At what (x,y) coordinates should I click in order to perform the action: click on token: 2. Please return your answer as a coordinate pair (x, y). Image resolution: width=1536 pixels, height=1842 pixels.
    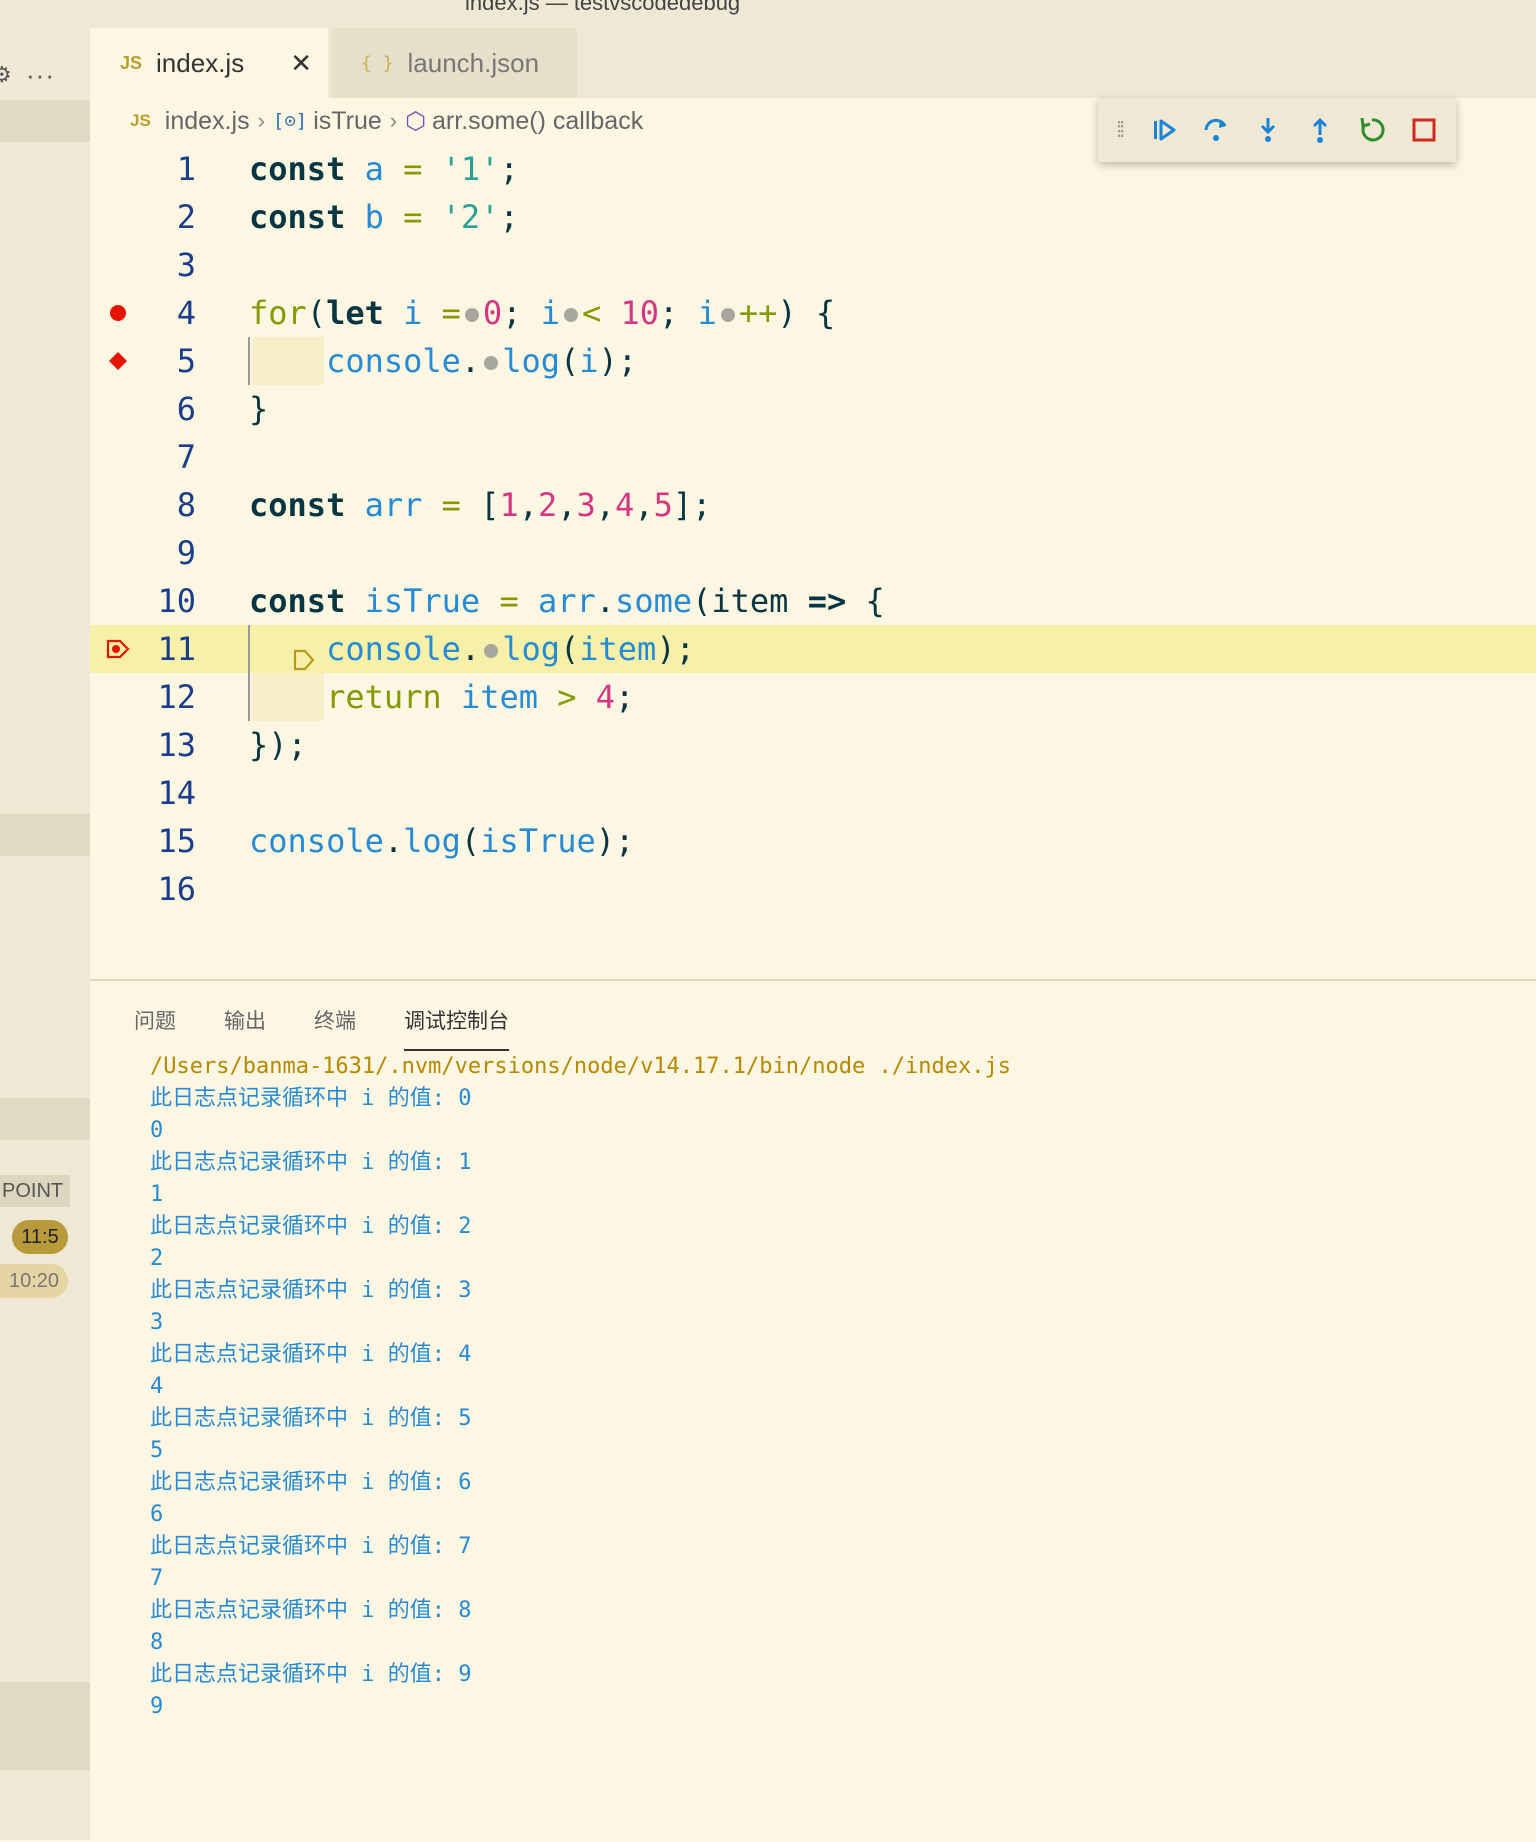
    Looking at the image, I should click on (547, 505).